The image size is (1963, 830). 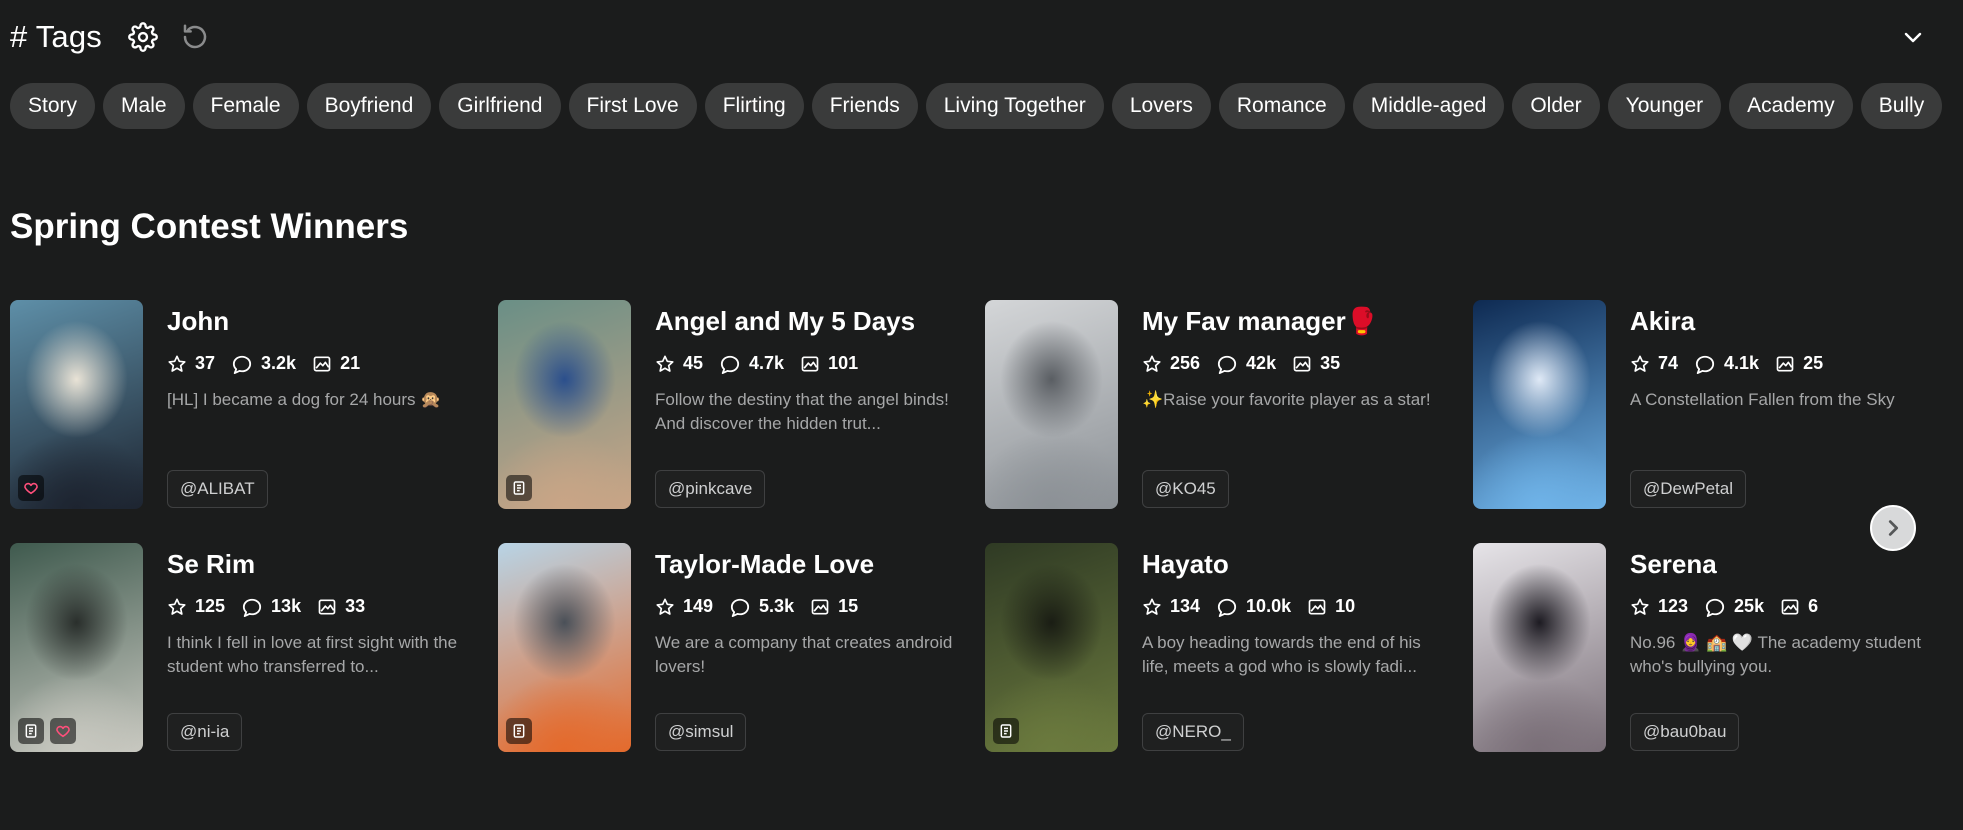 What do you see at coordinates (350, 363) in the screenshot?
I see `images-count: 21` at bounding box center [350, 363].